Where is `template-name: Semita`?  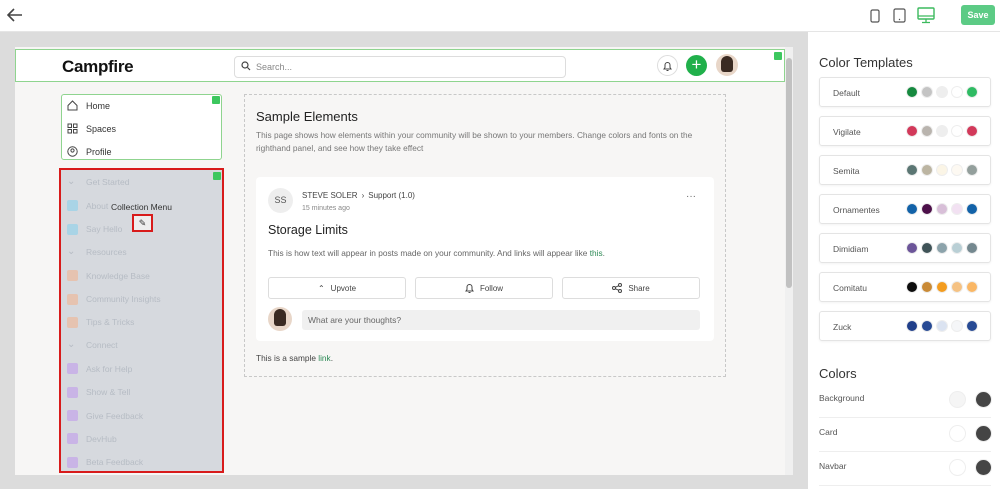 template-name: Semita is located at coordinates (846, 171).